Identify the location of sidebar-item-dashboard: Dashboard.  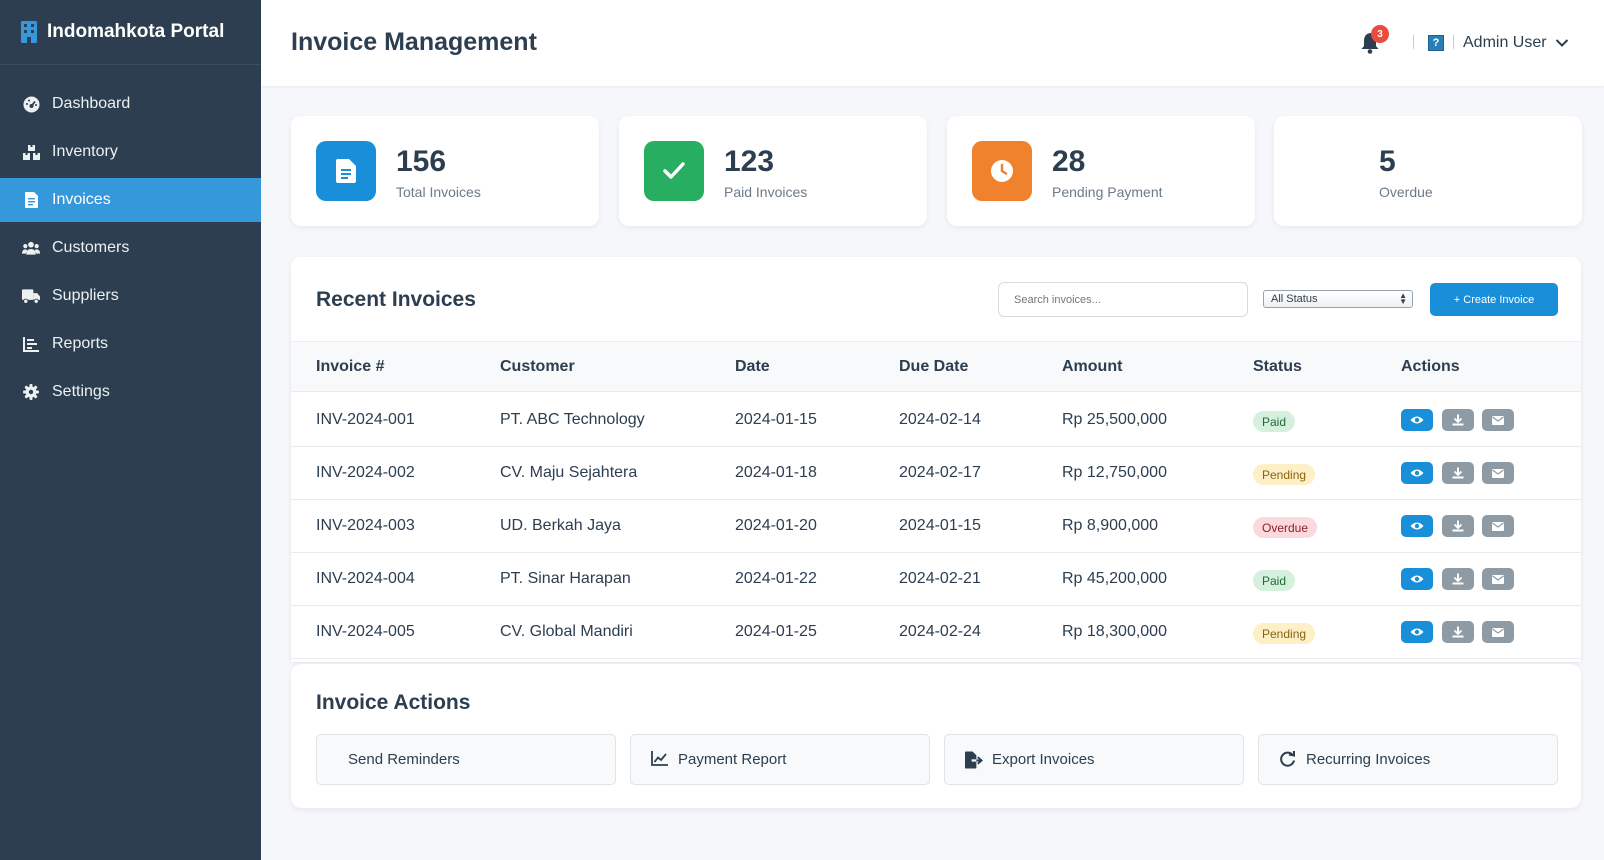
(130, 104).